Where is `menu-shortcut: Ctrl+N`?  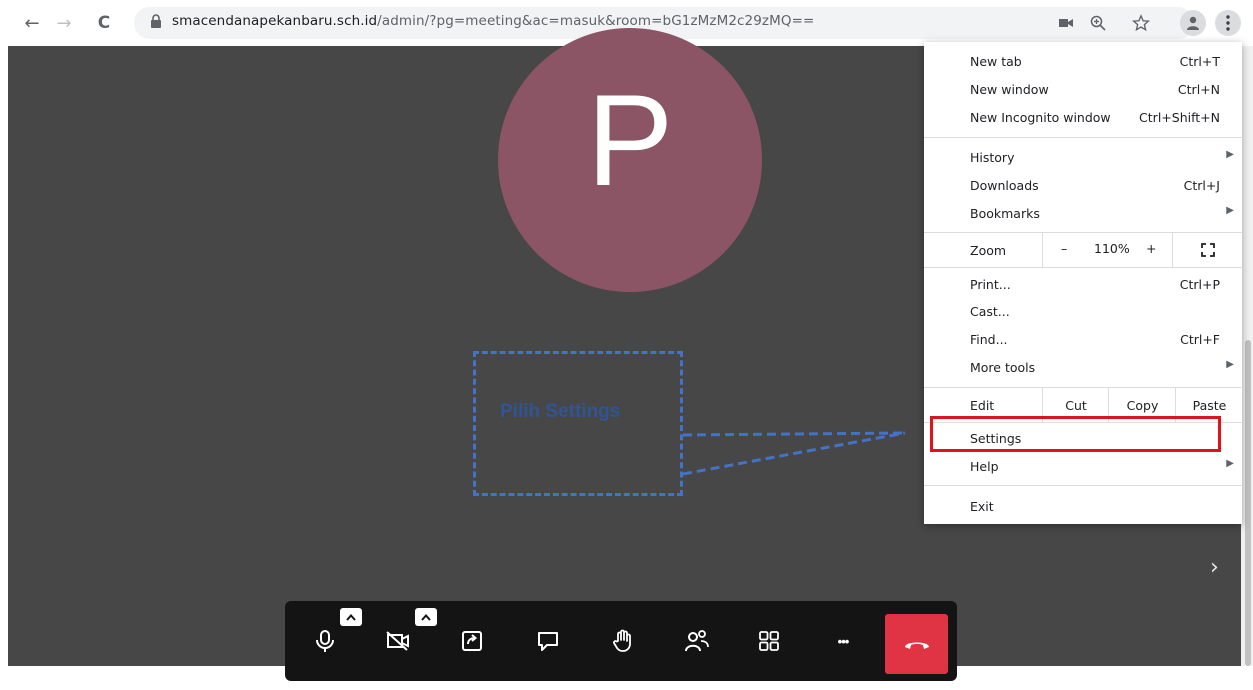 menu-shortcut: Ctrl+N is located at coordinates (1198, 89).